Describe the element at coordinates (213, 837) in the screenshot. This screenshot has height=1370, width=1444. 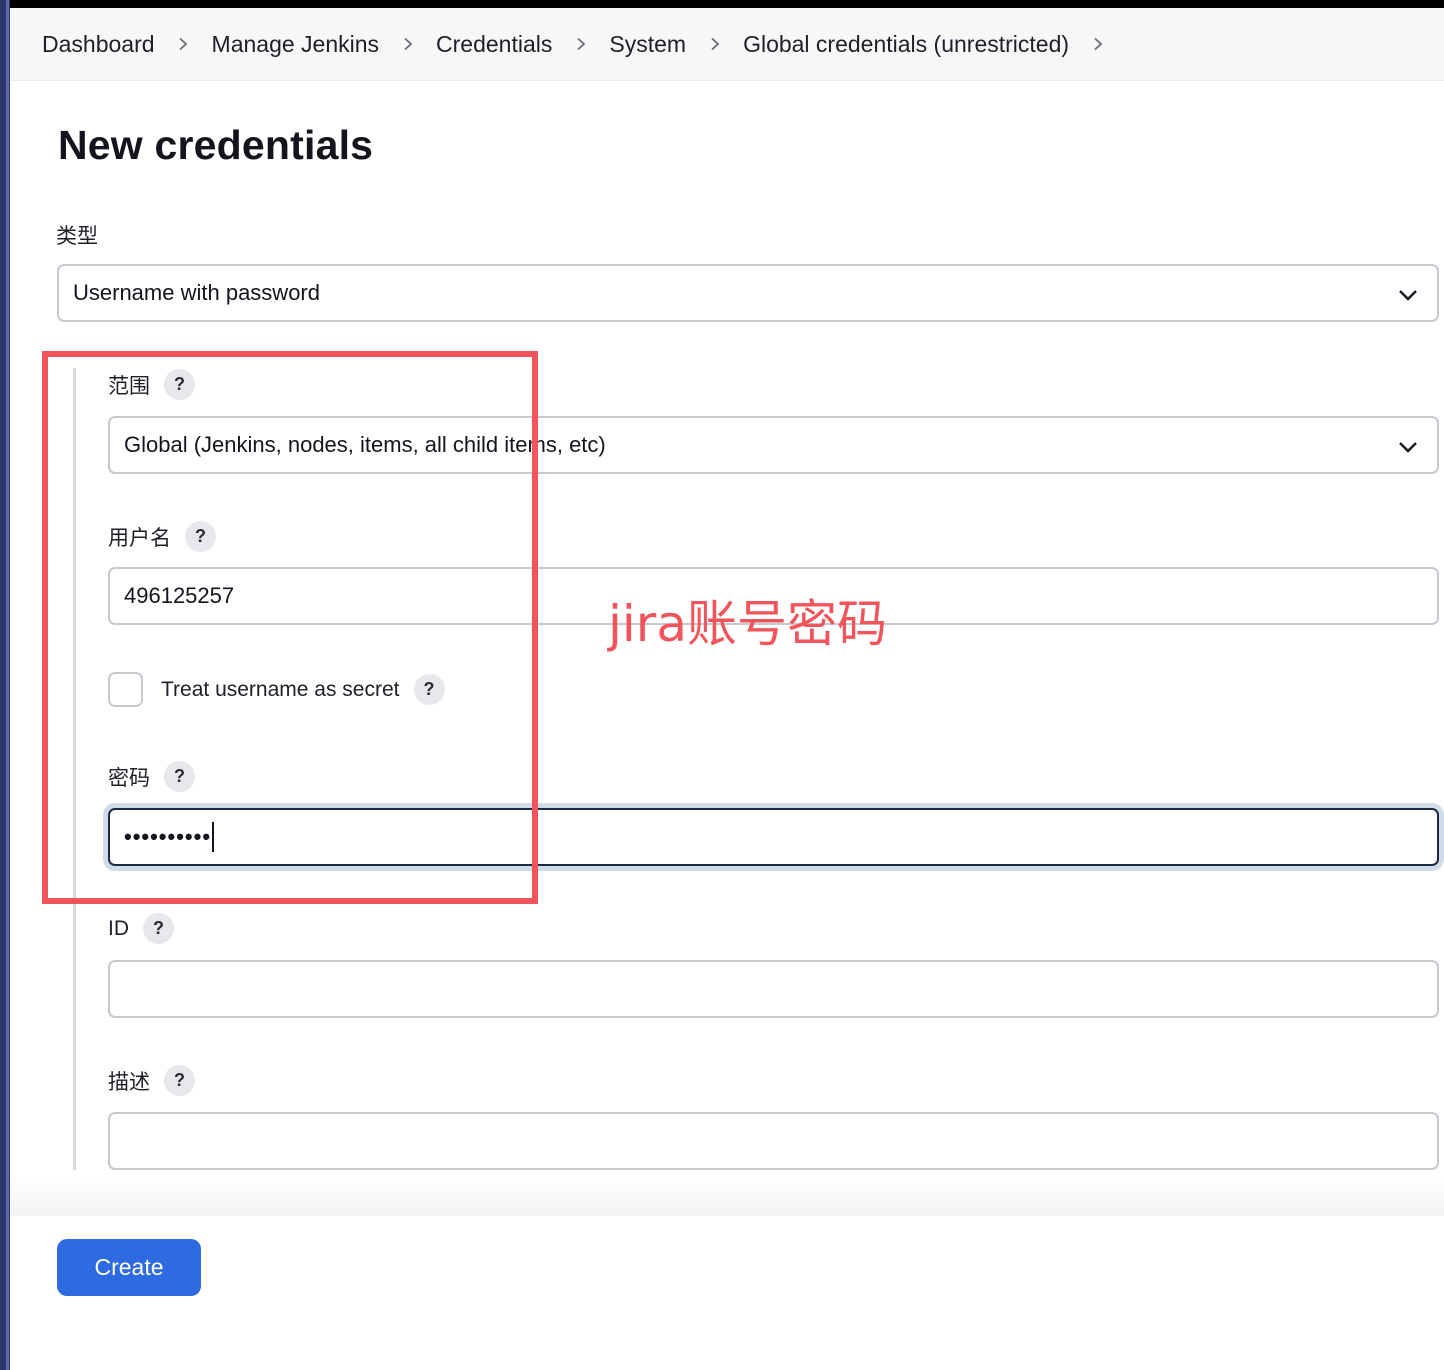
I see `text-caret` at that location.